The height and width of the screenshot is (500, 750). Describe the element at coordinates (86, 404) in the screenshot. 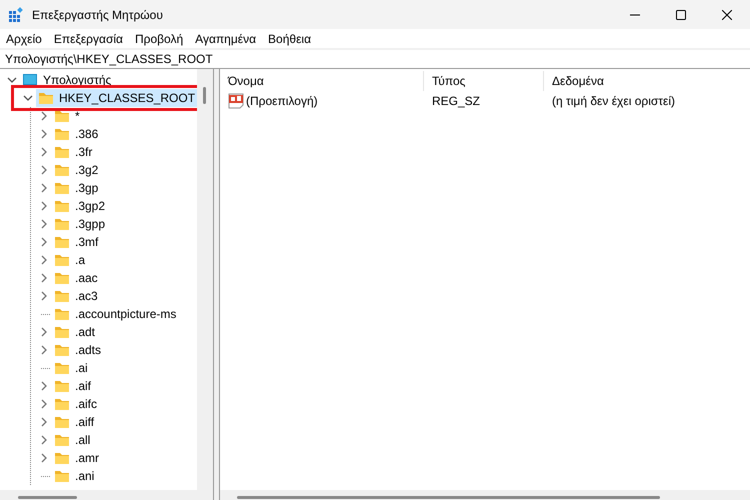

I see `tree-item: .aifc` at that location.